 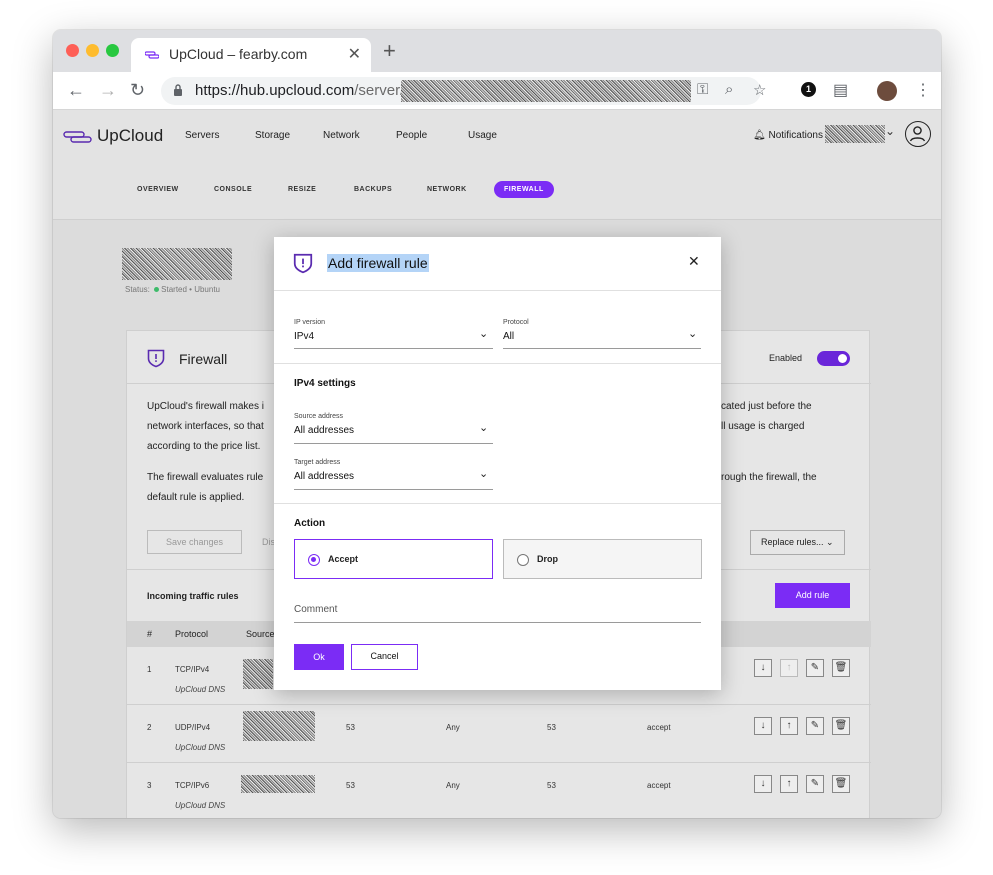 What do you see at coordinates (319, 416) in the screenshot?
I see `source-address-label: Source address` at bounding box center [319, 416].